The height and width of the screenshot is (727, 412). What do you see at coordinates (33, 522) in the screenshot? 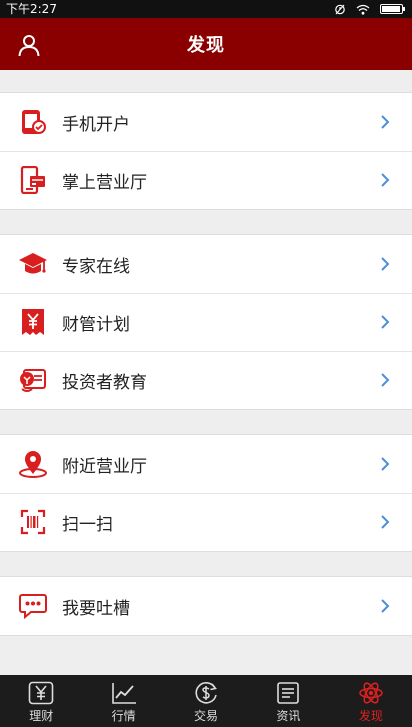
I see `barcode-scan-icon` at bounding box center [33, 522].